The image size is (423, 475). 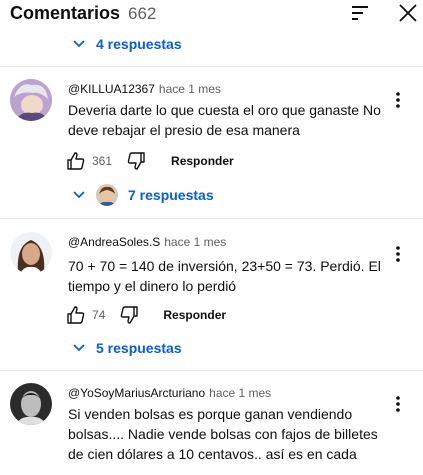 I want to click on close-button, so click(x=408, y=13).